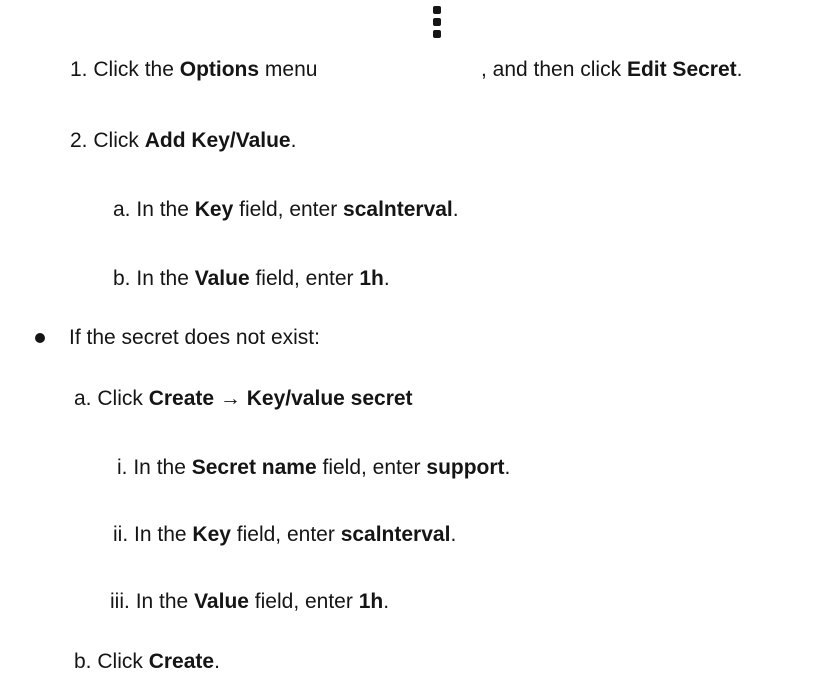 This screenshot has width=827, height=689. Describe the element at coordinates (121, 534) in the screenshot. I see `step-number: ii.` at that location.